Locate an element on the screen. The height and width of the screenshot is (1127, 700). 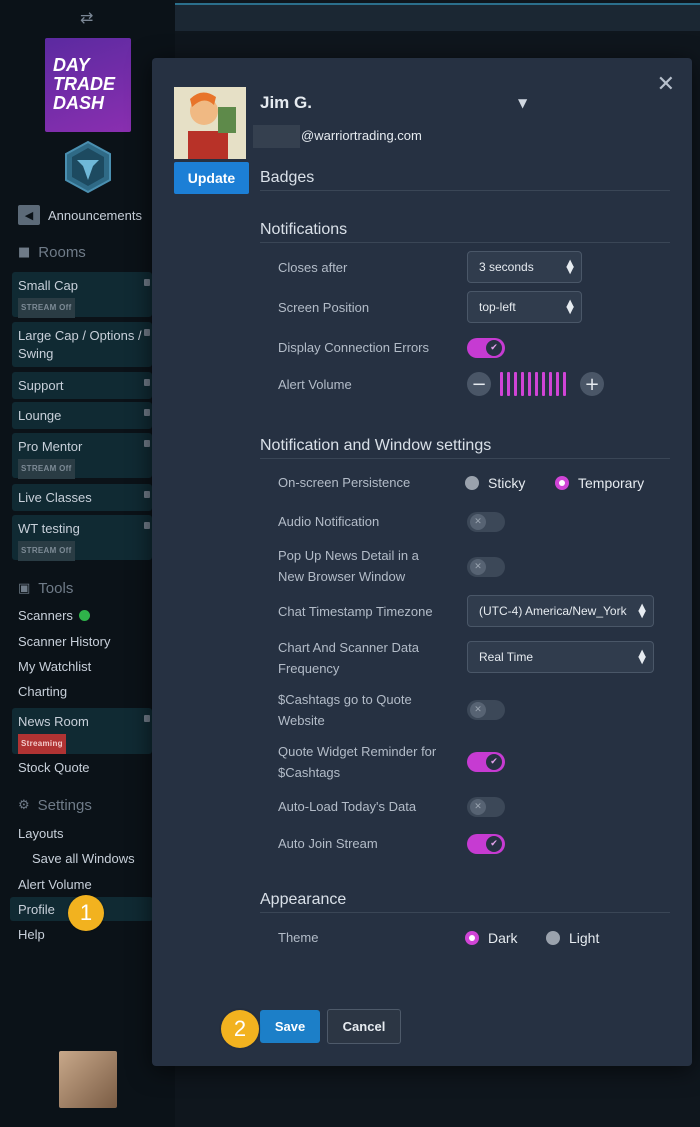
sidebar-room-lounge: Lounge is located at coordinates (82, 415).